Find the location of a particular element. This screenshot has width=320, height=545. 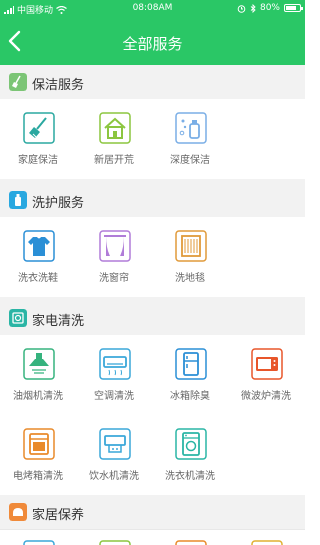

section-header-cleaning: 保洁服务 is located at coordinates (152, 82).